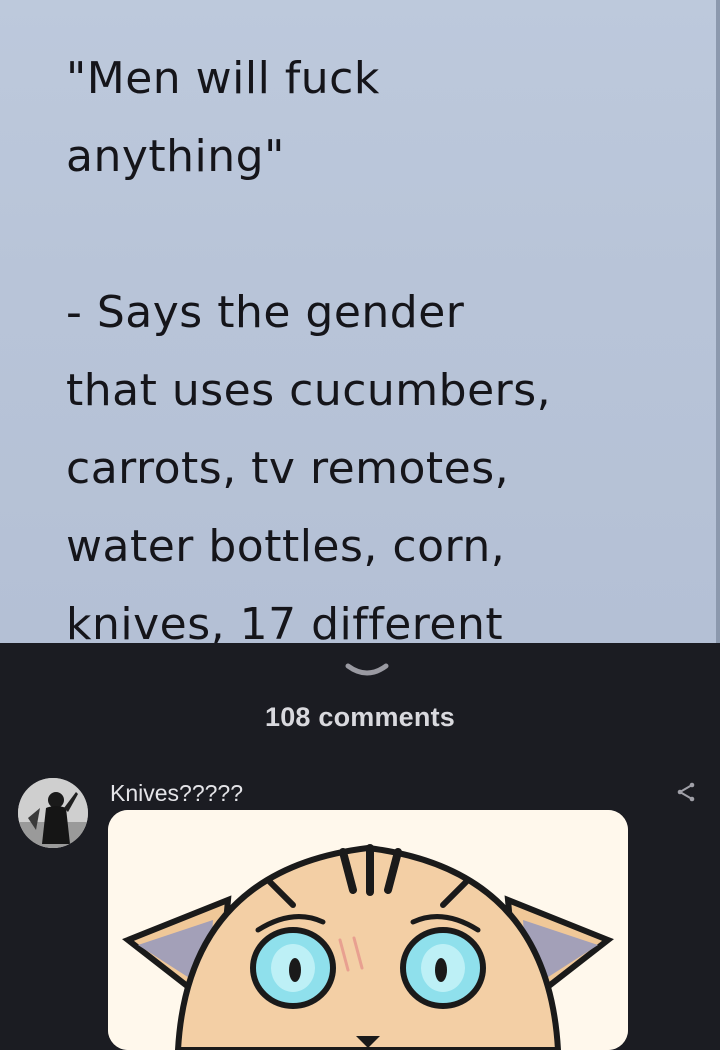 This screenshot has height=1050, width=720. What do you see at coordinates (686, 792) in the screenshot?
I see `share-icon` at bounding box center [686, 792].